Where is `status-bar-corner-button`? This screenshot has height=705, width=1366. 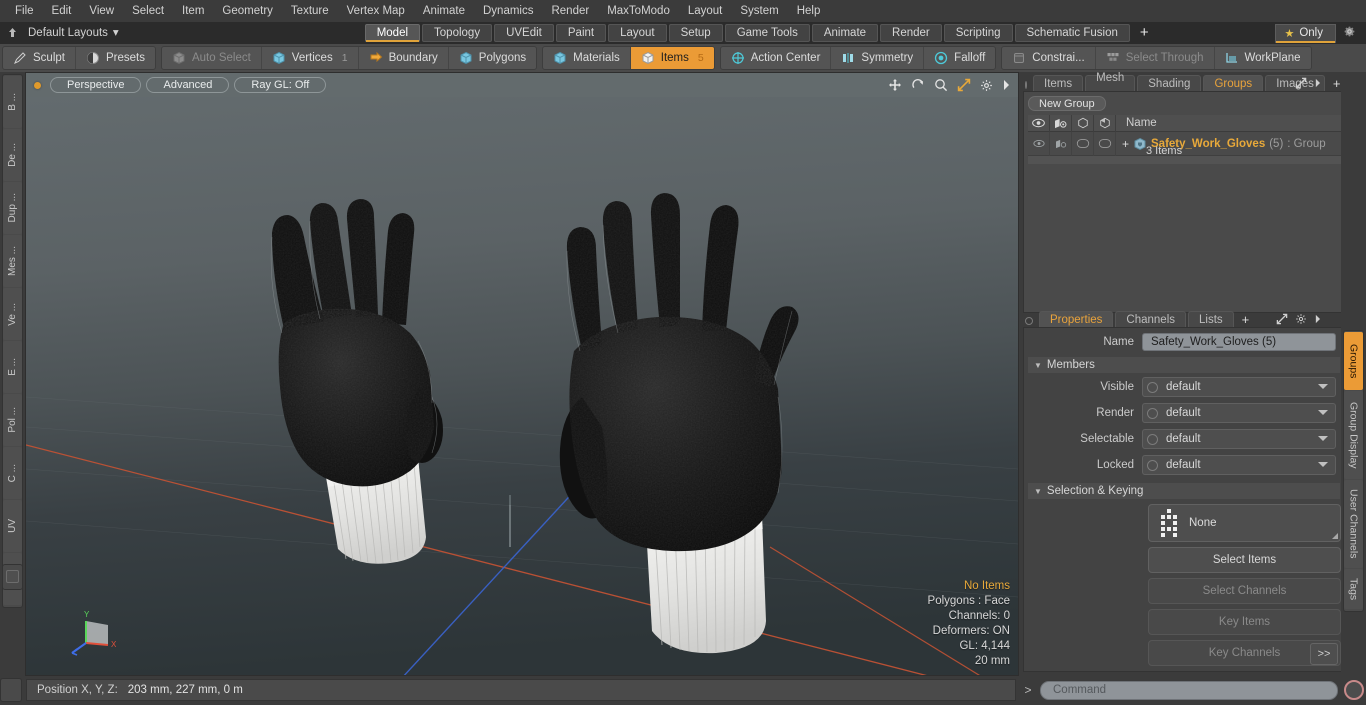 status-bar-corner-button is located at coordinates (11, 690).